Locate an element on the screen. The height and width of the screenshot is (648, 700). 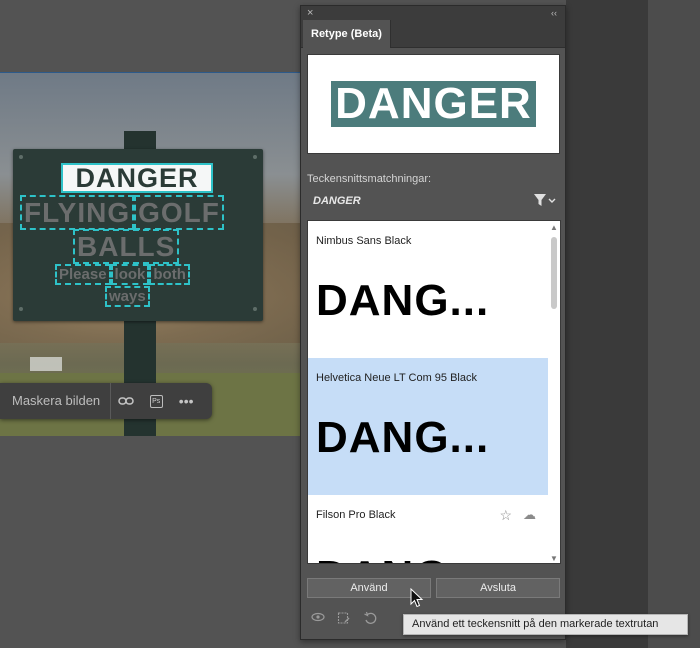
filter-icon is located at coordinates (545, 201).